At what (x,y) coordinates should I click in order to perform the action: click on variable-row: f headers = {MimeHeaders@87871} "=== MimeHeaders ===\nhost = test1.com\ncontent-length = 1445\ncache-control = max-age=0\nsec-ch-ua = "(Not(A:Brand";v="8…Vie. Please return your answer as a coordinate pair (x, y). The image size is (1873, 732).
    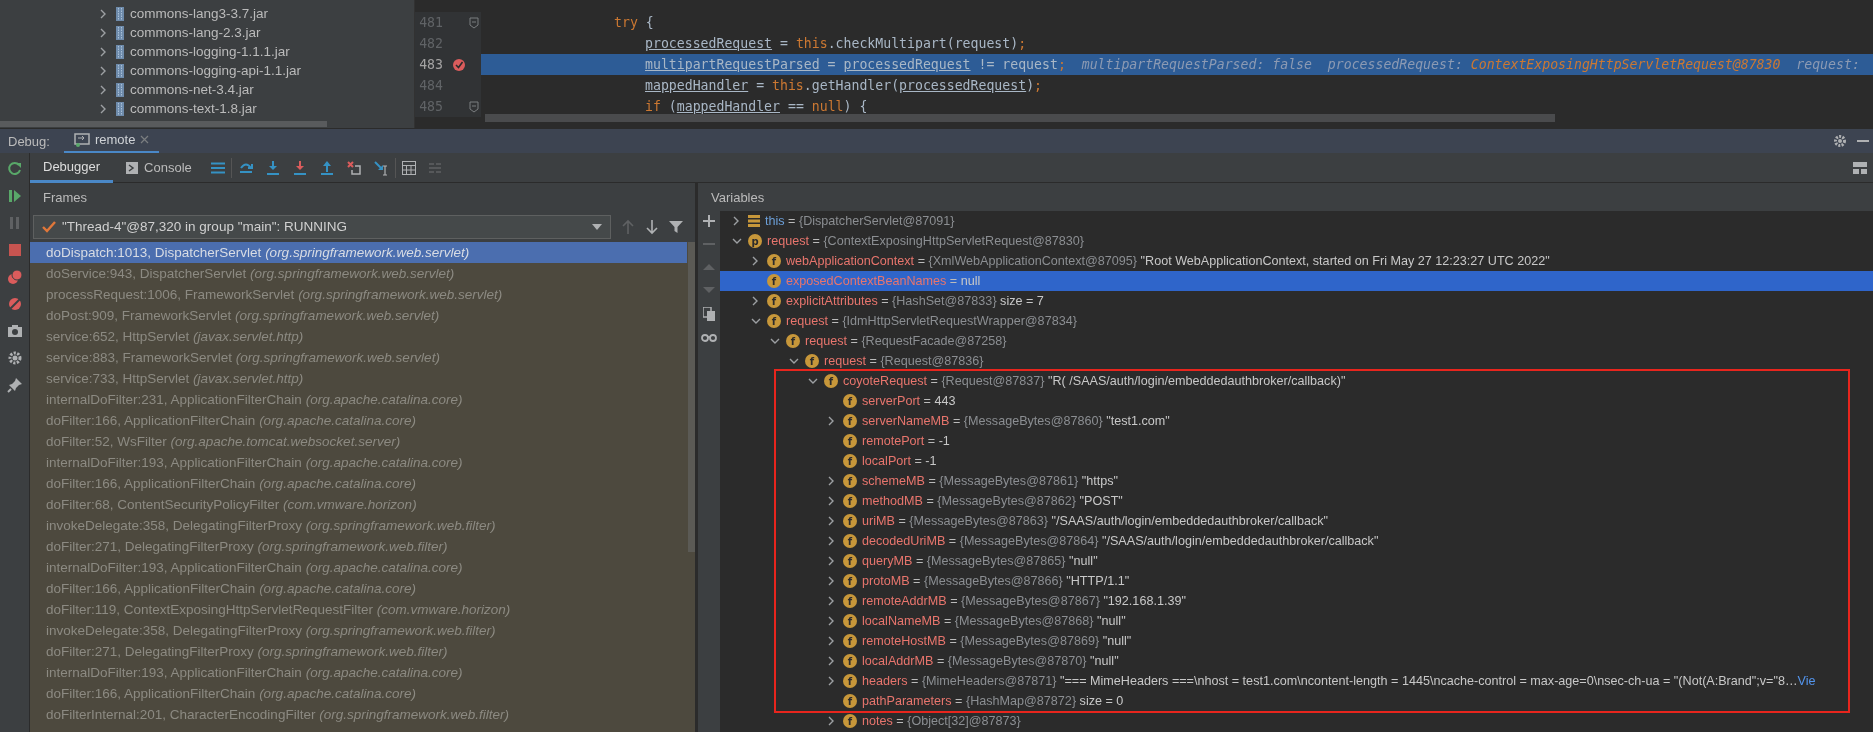
    Looking at the image, I should click on (1322, 681).